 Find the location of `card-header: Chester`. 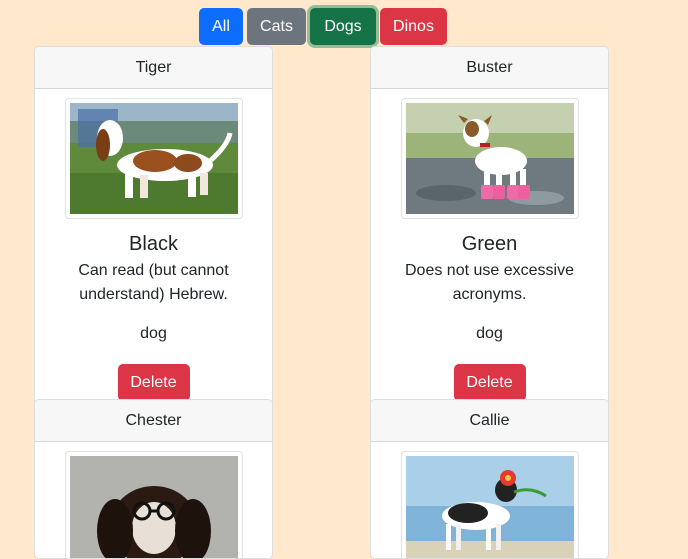

card-header: Chester is located at coordinates (153, 421).